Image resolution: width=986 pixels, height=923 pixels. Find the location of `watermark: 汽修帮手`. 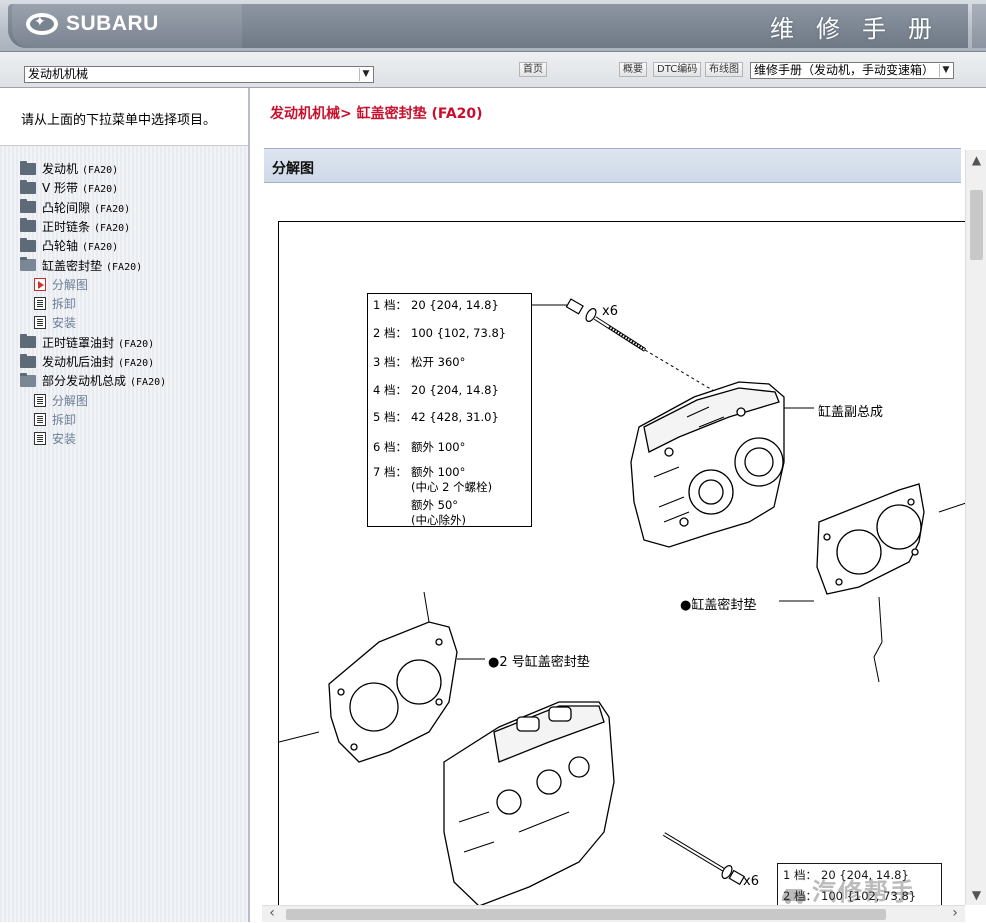

watermark: 汽修帮手 is located at coordinates (848, 889).